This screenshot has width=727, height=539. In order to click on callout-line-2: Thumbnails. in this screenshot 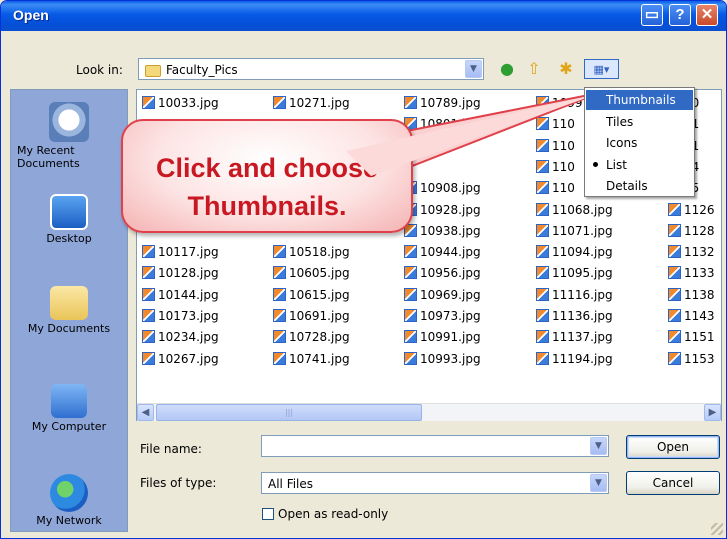, I will do `click(267, 206)`.